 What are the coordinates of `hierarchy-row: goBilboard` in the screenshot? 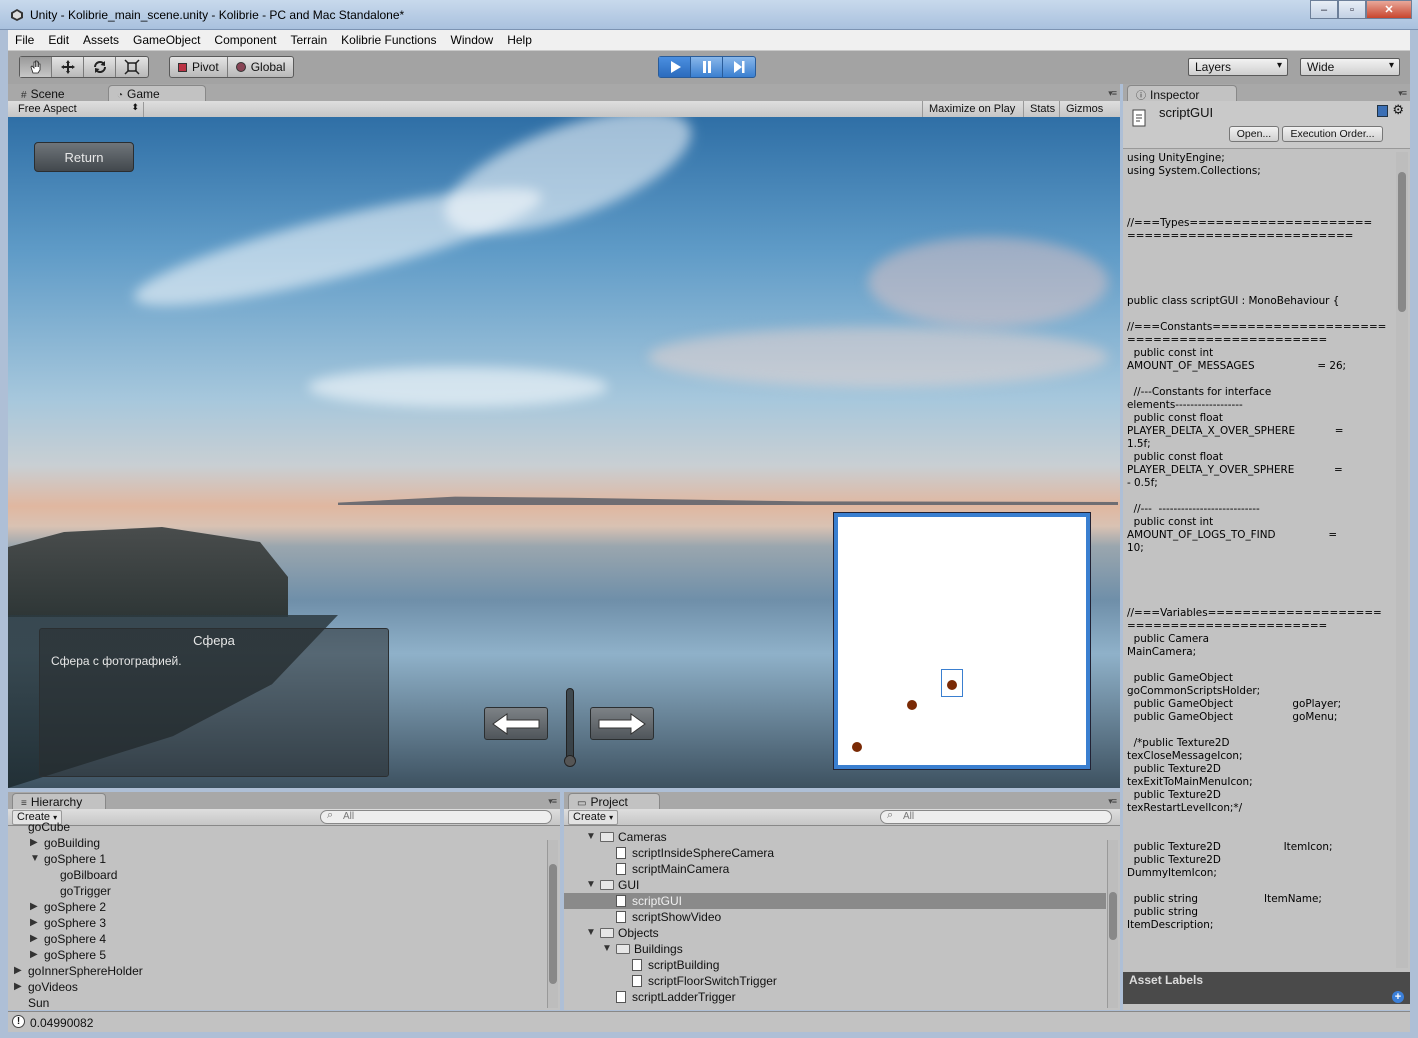 It's located at (277, 875).